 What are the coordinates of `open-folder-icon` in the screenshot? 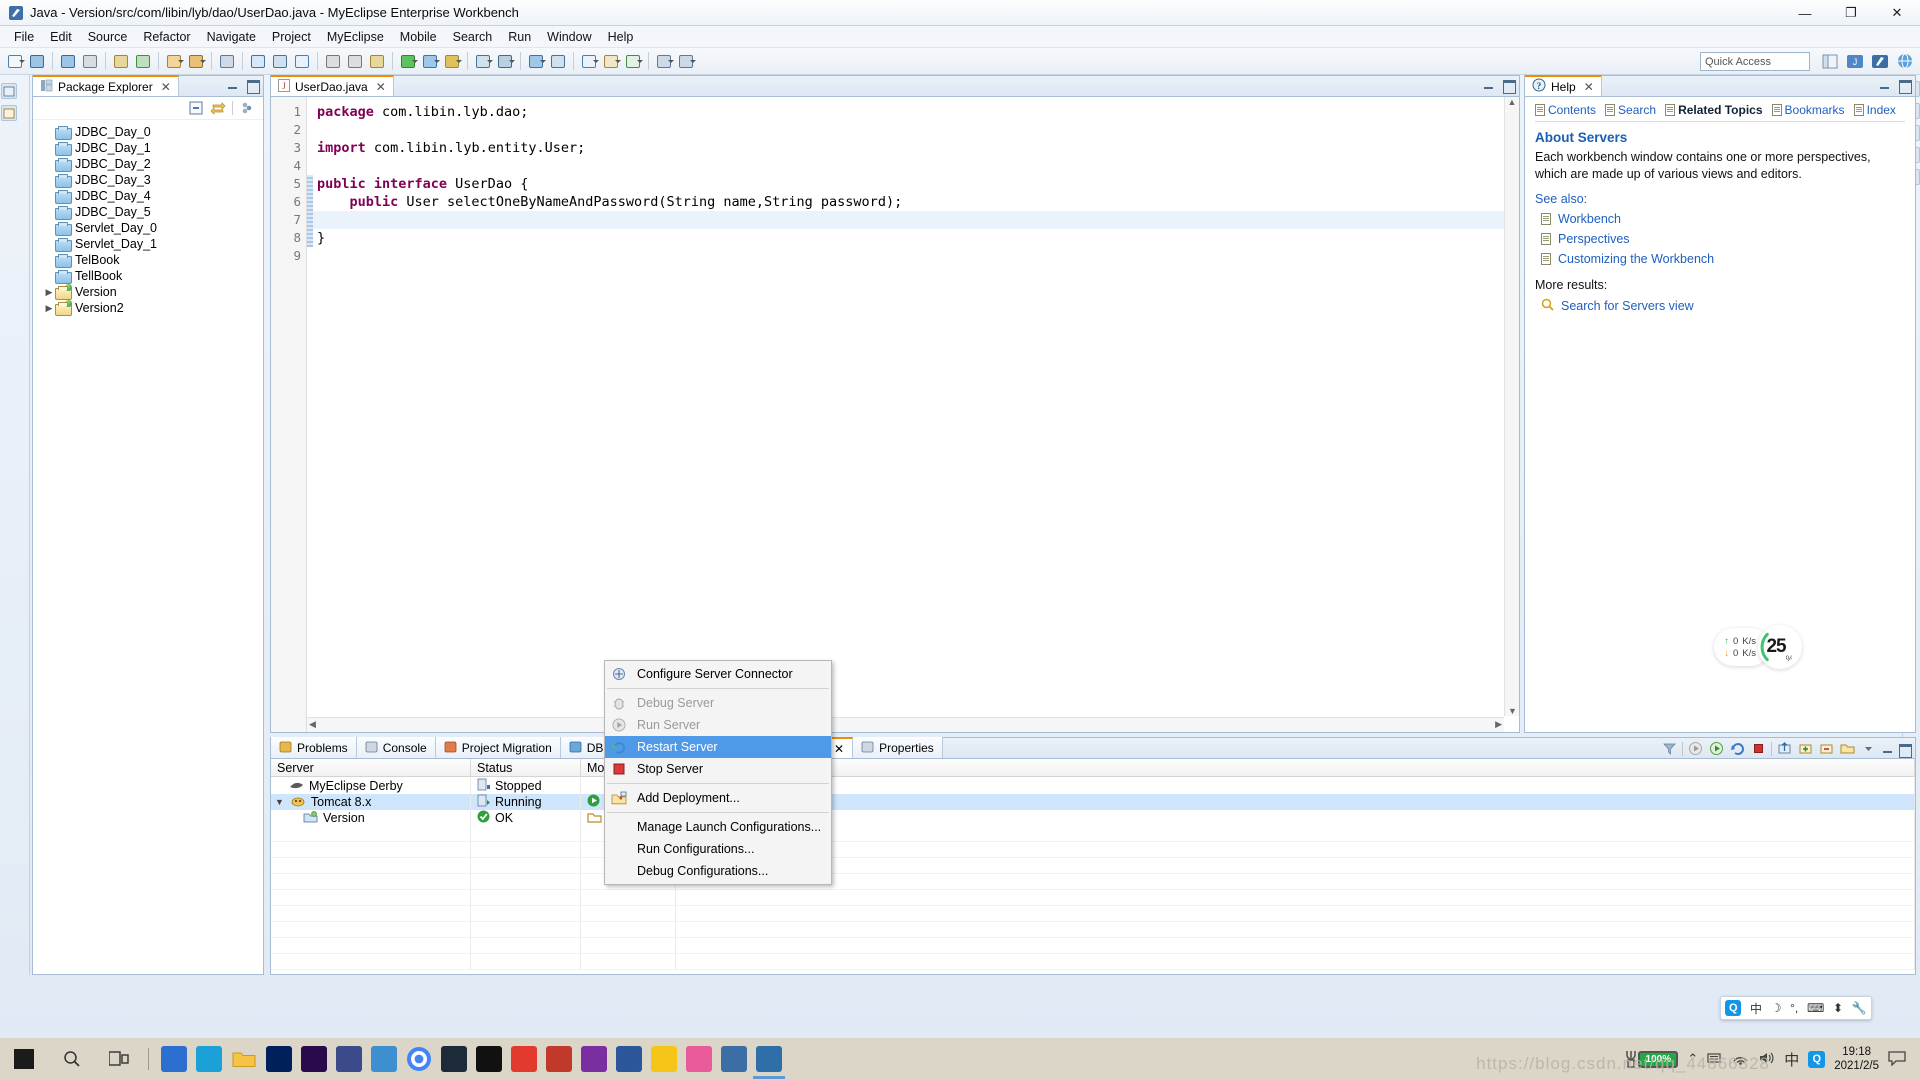 It's located at (1847, 748).